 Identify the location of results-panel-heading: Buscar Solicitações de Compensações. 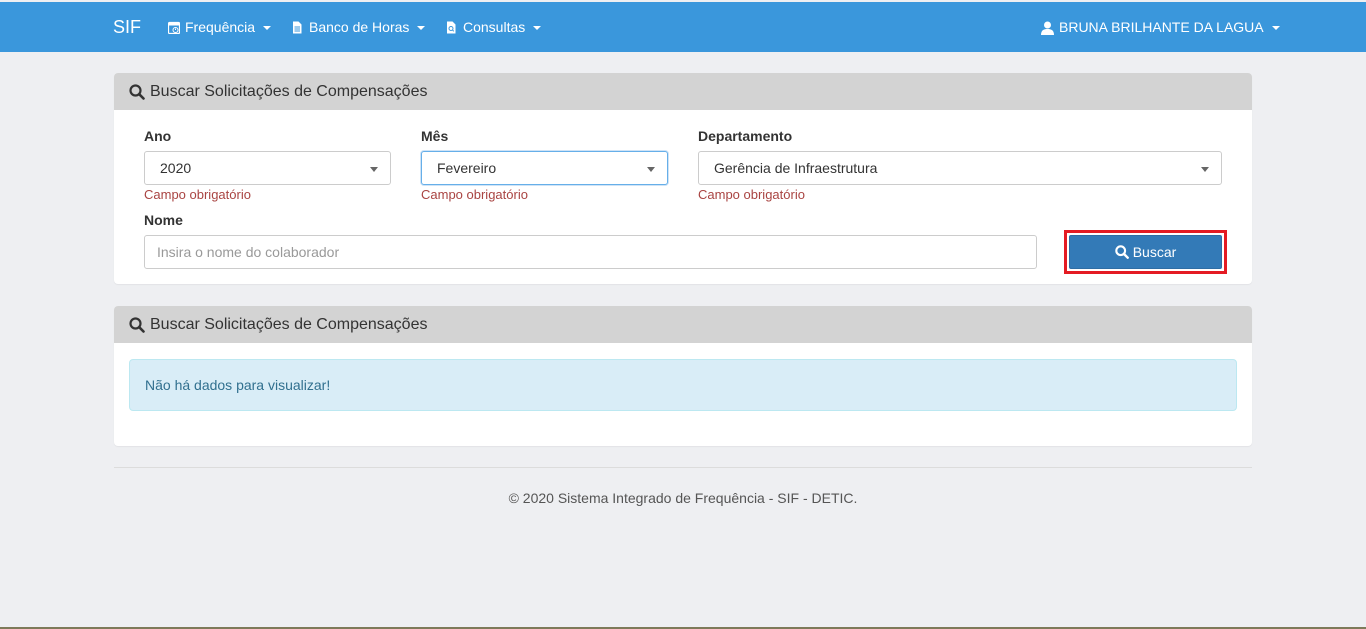
(683, 324).